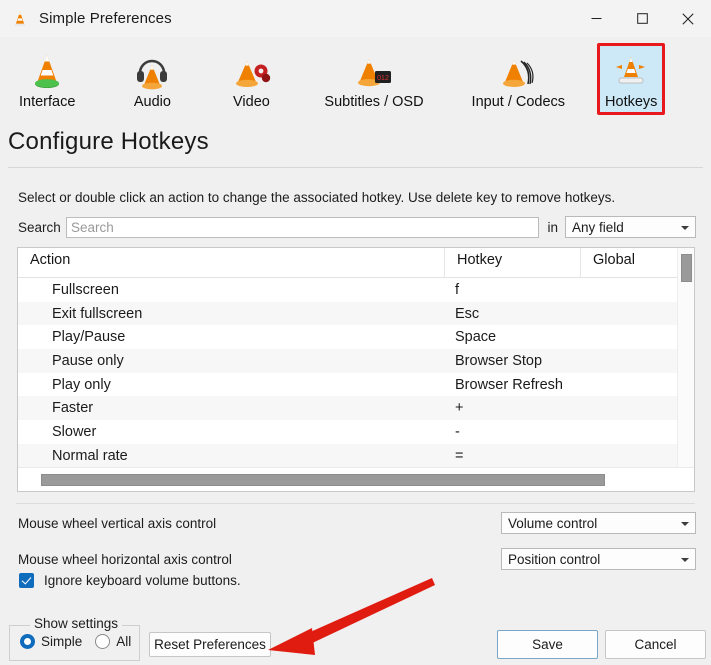 The image size is (711, 665). I want to click on cell-action: Exit fullscreen, so click(97, 313).